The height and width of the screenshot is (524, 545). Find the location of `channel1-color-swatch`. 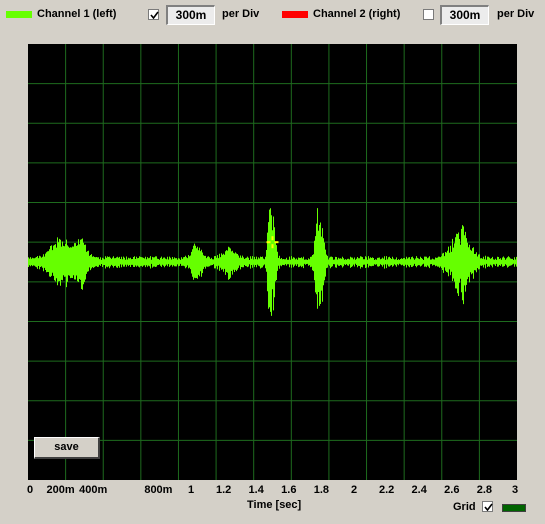

channel1-color-swatch is located at coordinates (19, 14).